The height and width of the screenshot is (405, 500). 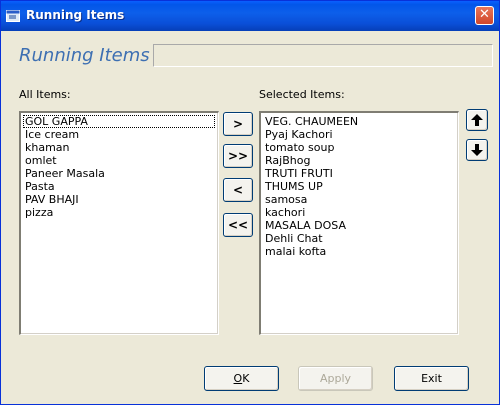 What do you see at coordinates (84, 55) in the screenshot?
I see `page-title: Running Items` at bounding box center [84, 55].